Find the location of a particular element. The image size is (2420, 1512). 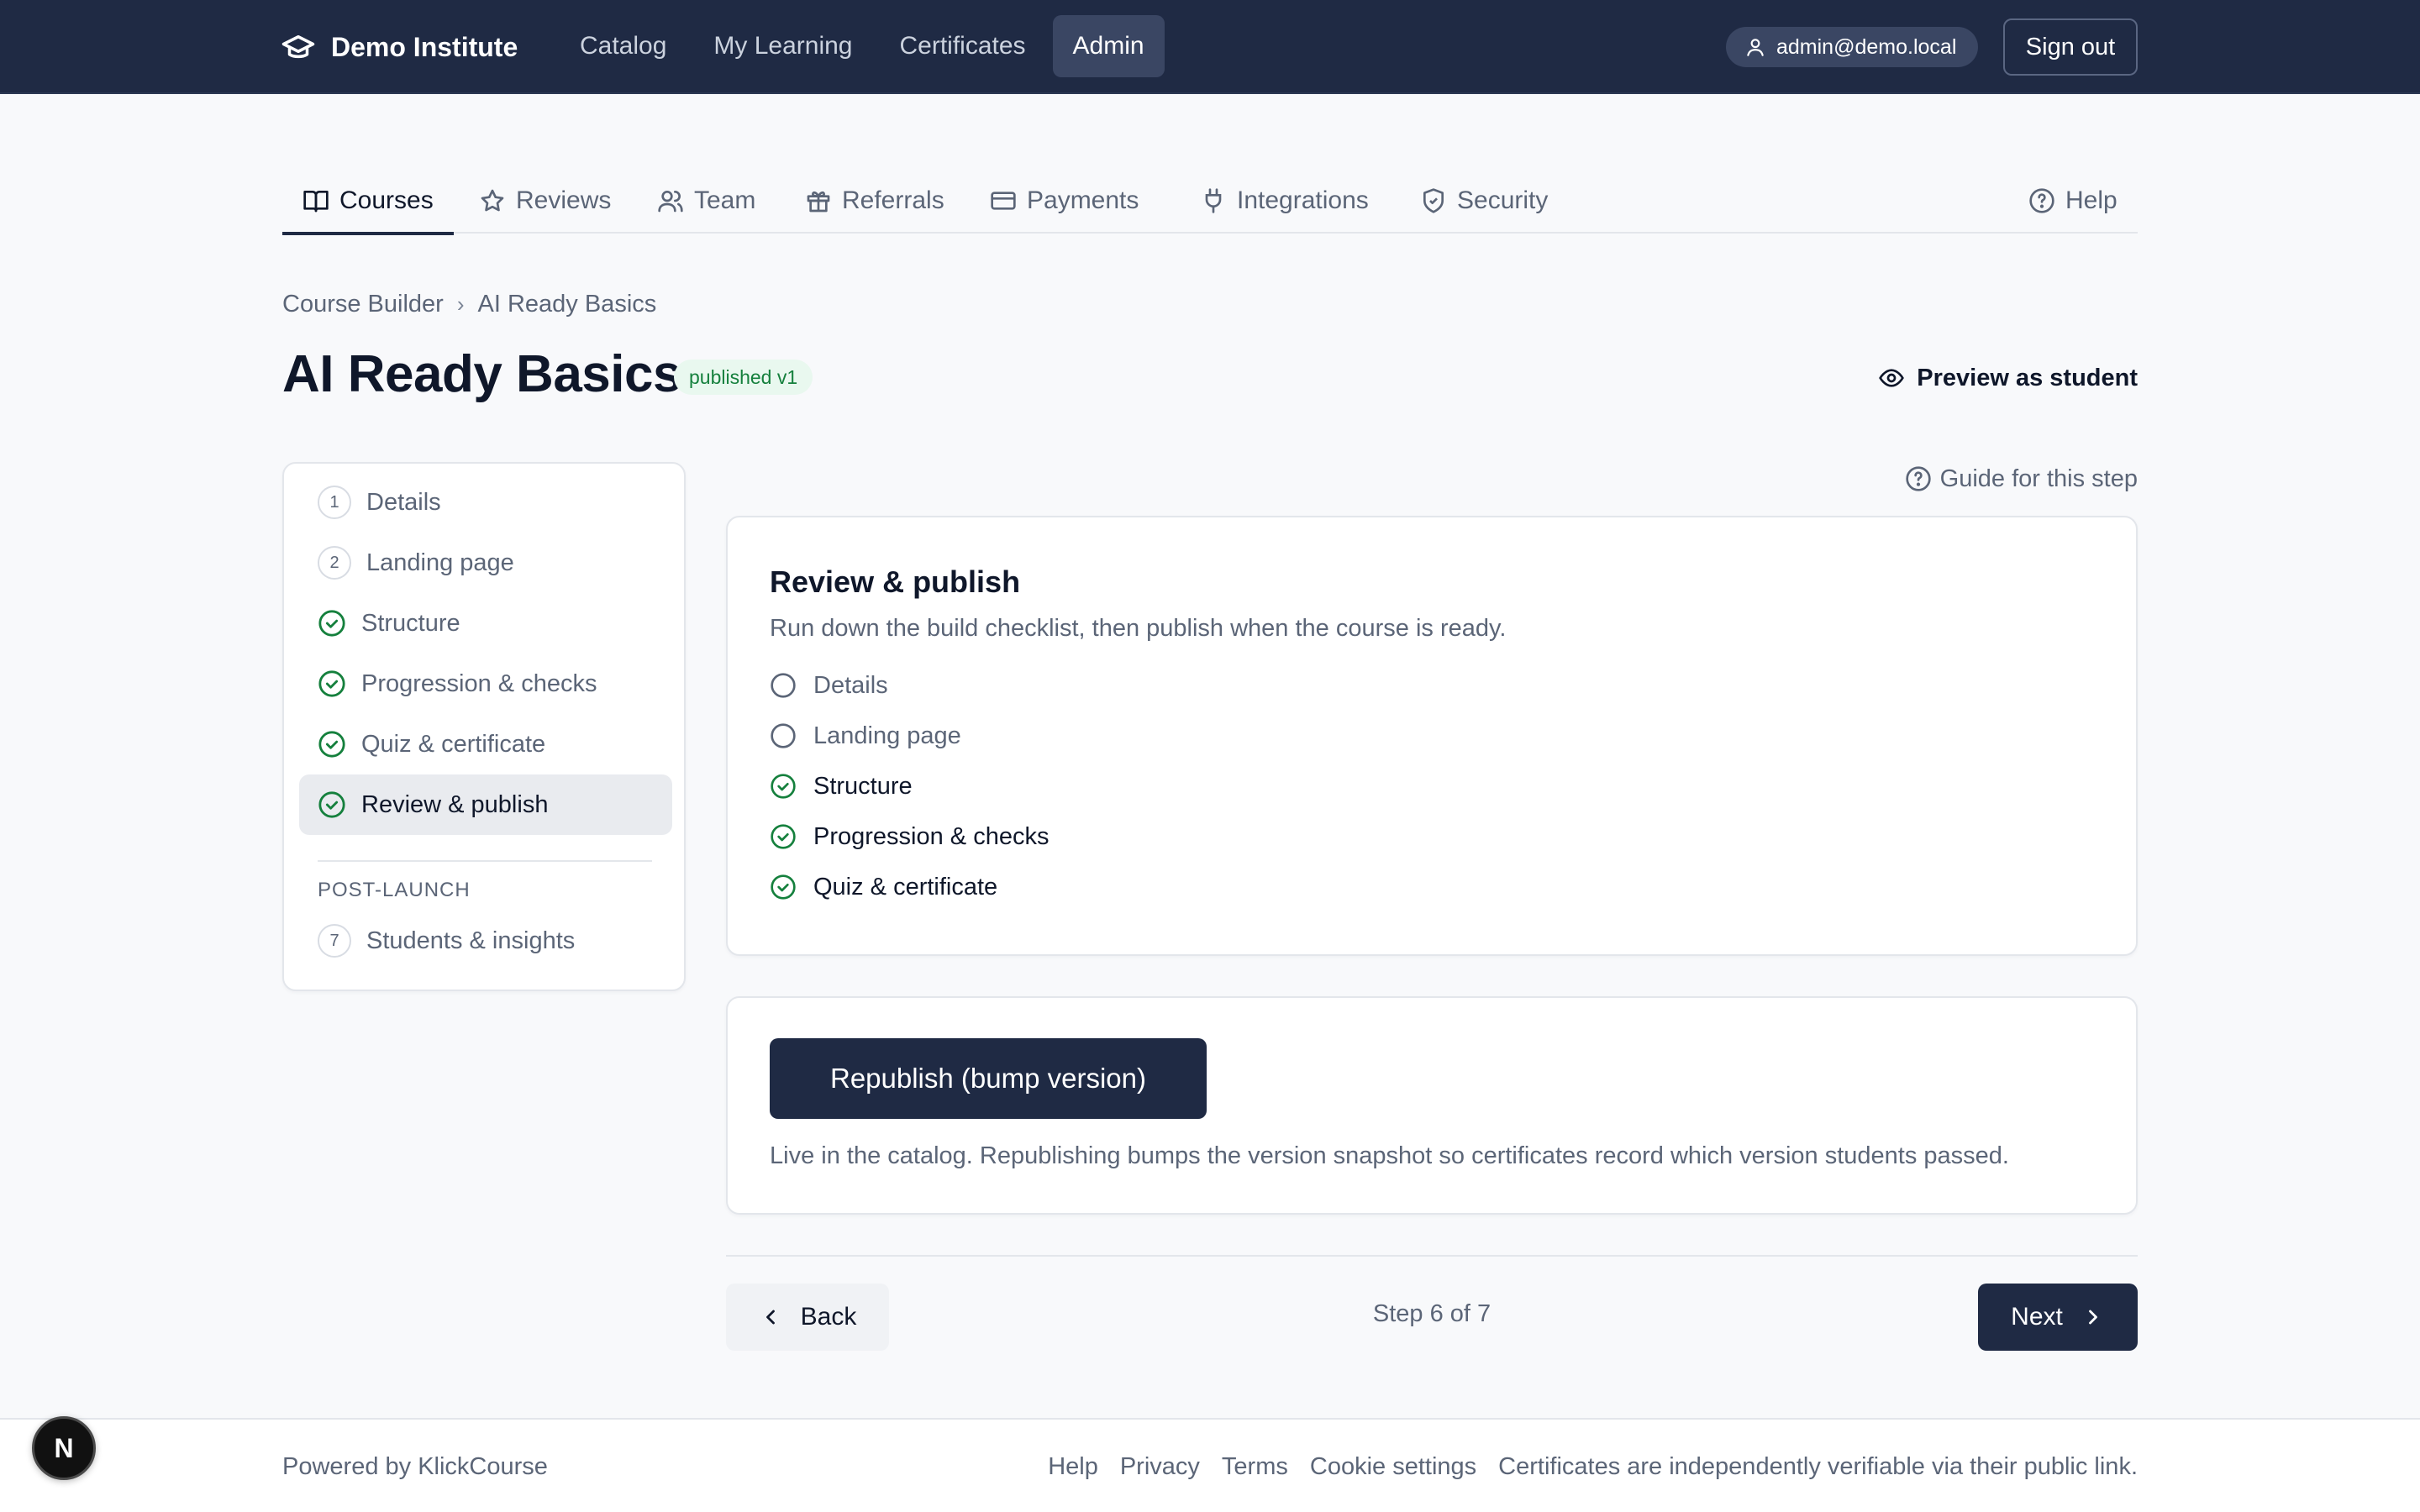

help-link: Help is located at coordinates (2073, 201).